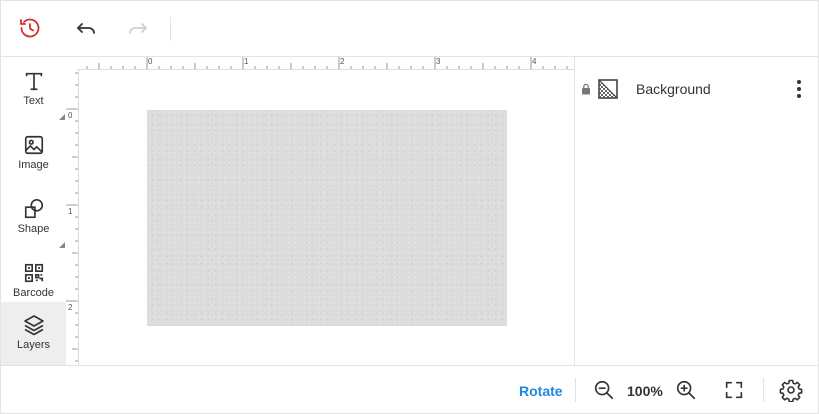 The width and height of the screenshot is (819, 414). What do you see at coordinates (534, 61) in the screenshot?
I see `ruler-label: 4` at bounding box center [534, 61].